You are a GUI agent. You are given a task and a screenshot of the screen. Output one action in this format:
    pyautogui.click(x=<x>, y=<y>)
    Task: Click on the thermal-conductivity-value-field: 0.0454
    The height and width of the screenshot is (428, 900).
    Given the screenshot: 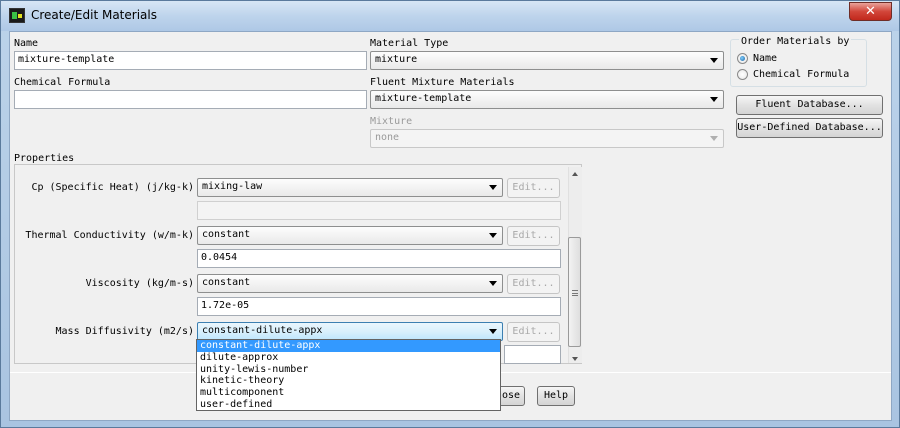 What is the action you would take?
    pyautogui.click(x=379, y=258)
    